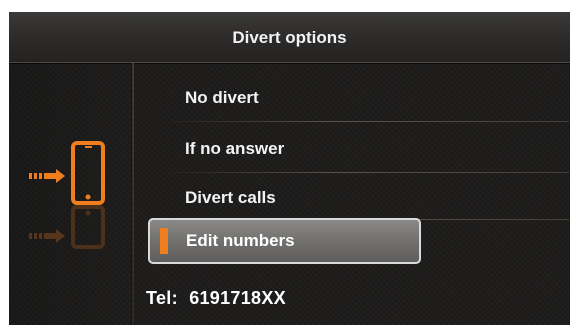 The image size is (579, 331). What do you see at coordinates (164, 241) in the screenshot?
I see `selection-indicator` at bounding box center [164, 241].